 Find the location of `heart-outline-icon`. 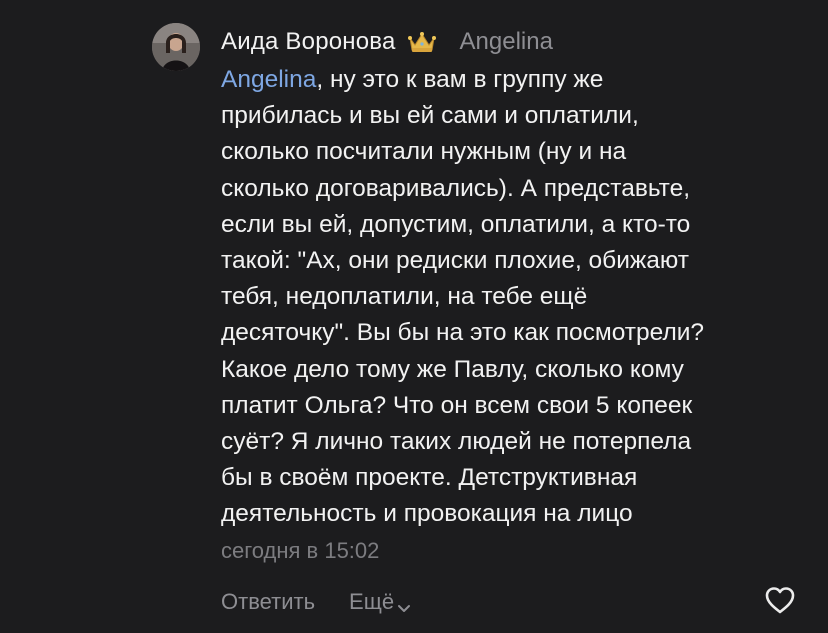

heart-outline-icon is located at coordinates (780, 603).